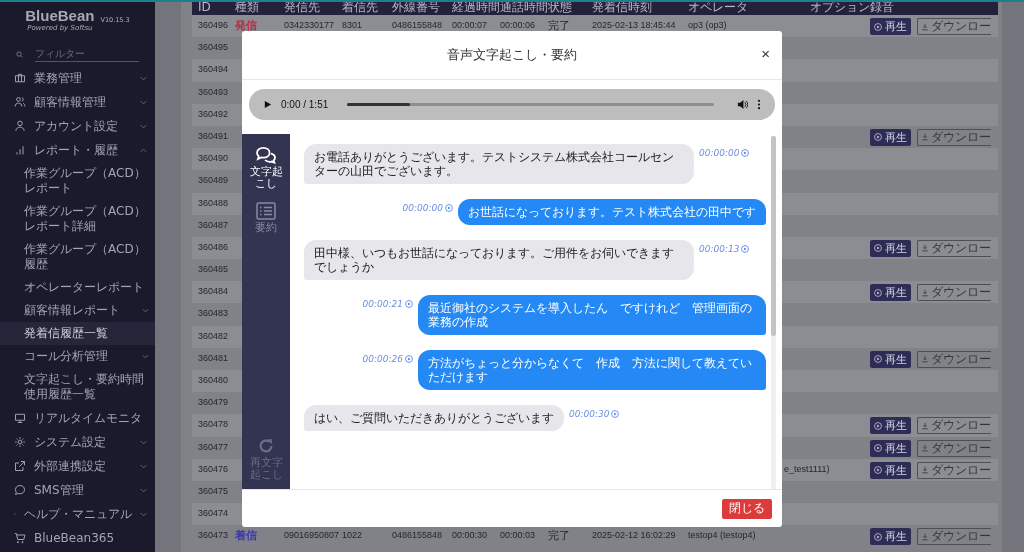 The image size is (1024, 552). Describe the element at coordinates (77, 514) in the screenshot. I see `nav-item: ヘルプ・マニュアル` at that location.